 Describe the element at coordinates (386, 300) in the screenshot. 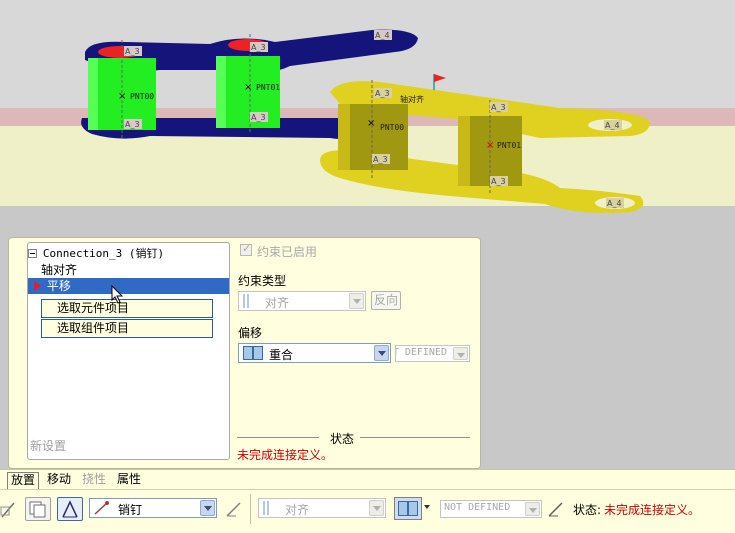

I see `flip-button: 反向` at that location.